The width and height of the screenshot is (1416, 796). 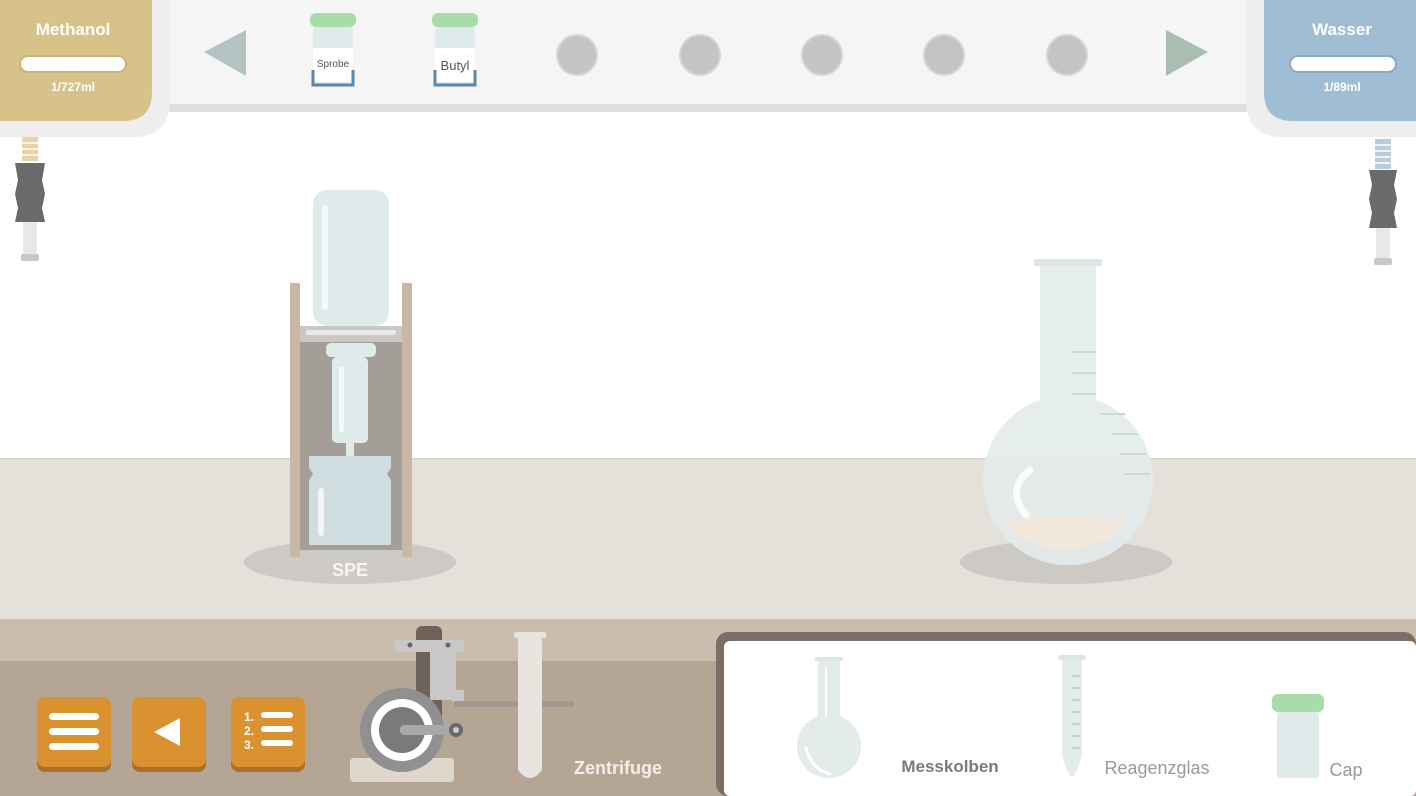 What do you see at coordinates (950, 766) in the screenshot?
I see `inventory-label-messkolben: Messkolben` at bounding box center [950, 766].